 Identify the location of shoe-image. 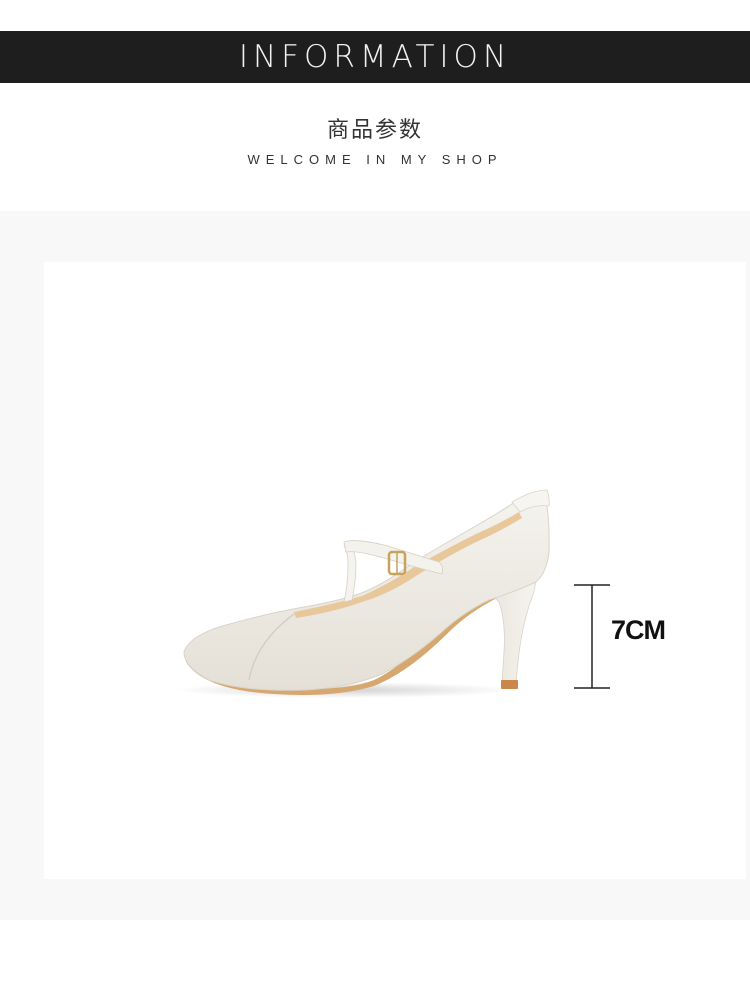
(362, 593).